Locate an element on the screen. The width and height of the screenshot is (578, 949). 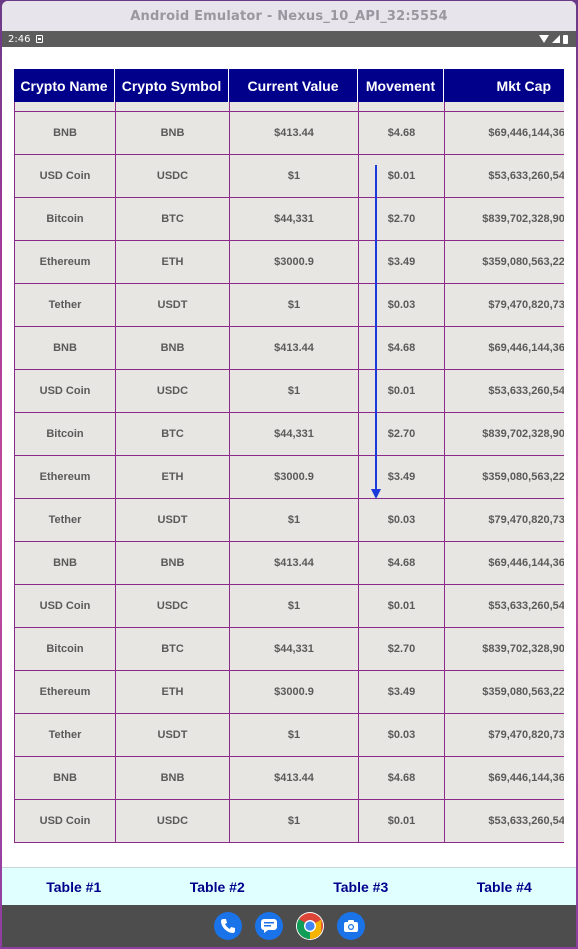
column-header-crypto-symbol: Crypto Symbol is located at coordinates (172, 85).